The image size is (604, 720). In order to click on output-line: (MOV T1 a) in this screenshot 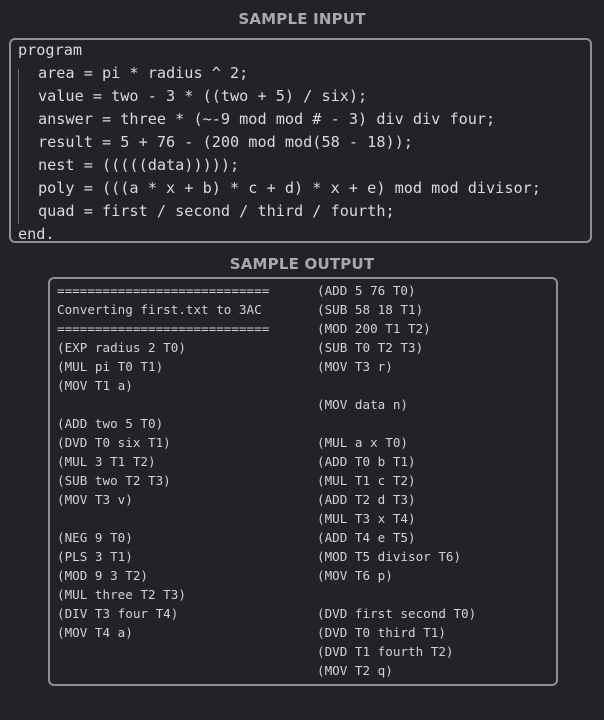, I will do `click(95, 385)`.